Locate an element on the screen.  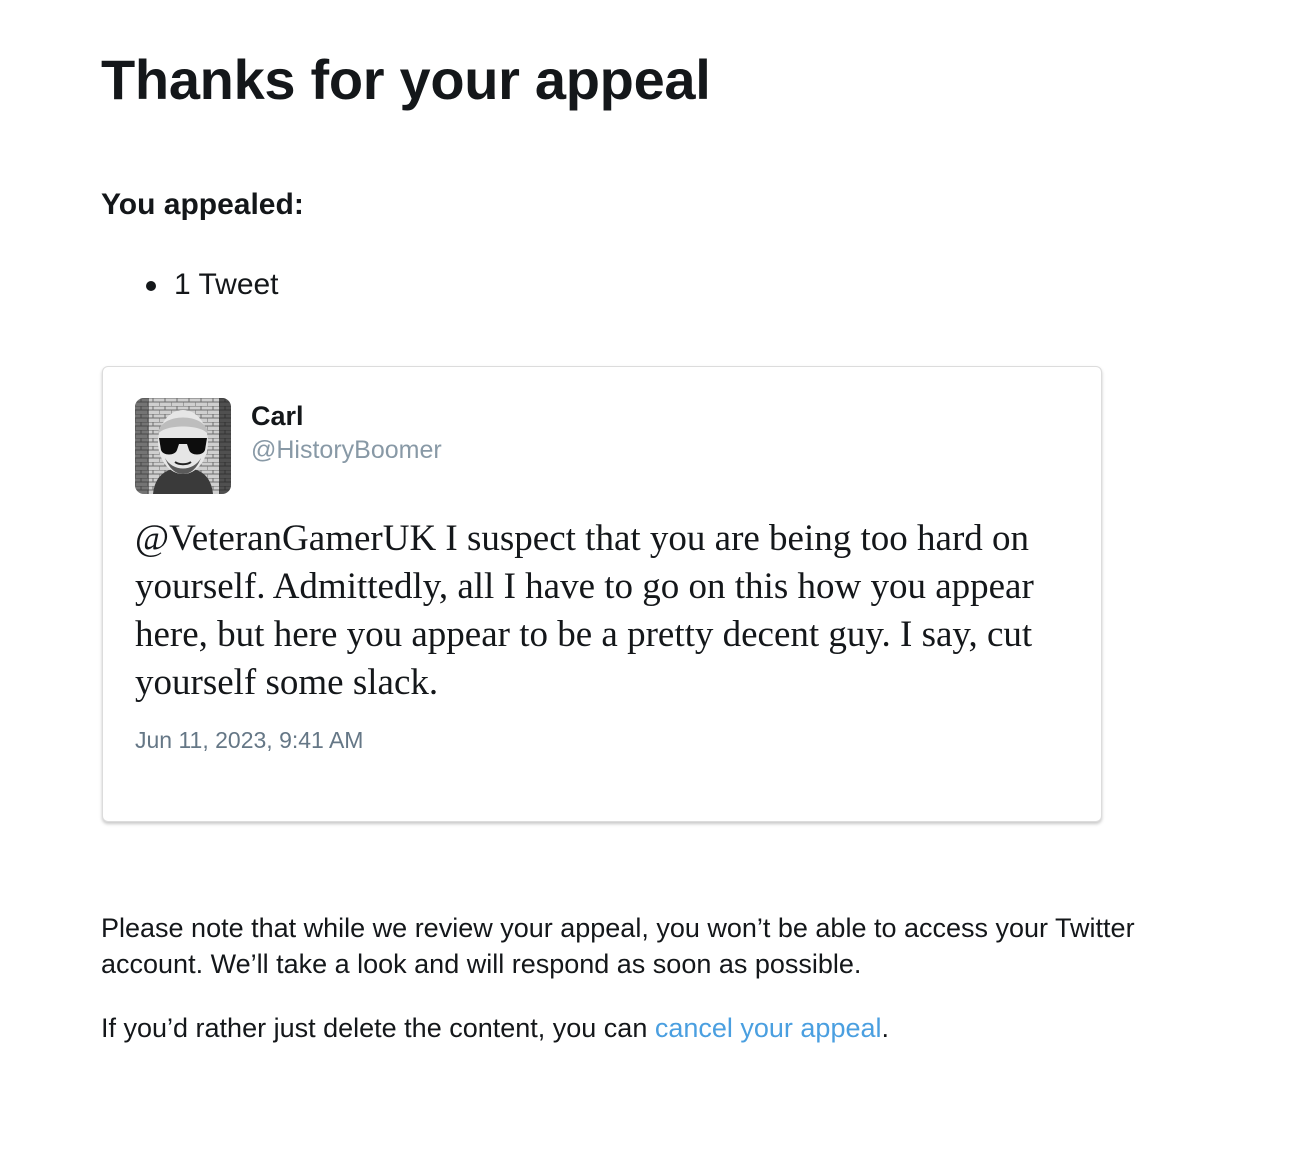
tweet-timestamp: Jun 11, 2023, 9:41 AM is located at coordinates (249, 740).